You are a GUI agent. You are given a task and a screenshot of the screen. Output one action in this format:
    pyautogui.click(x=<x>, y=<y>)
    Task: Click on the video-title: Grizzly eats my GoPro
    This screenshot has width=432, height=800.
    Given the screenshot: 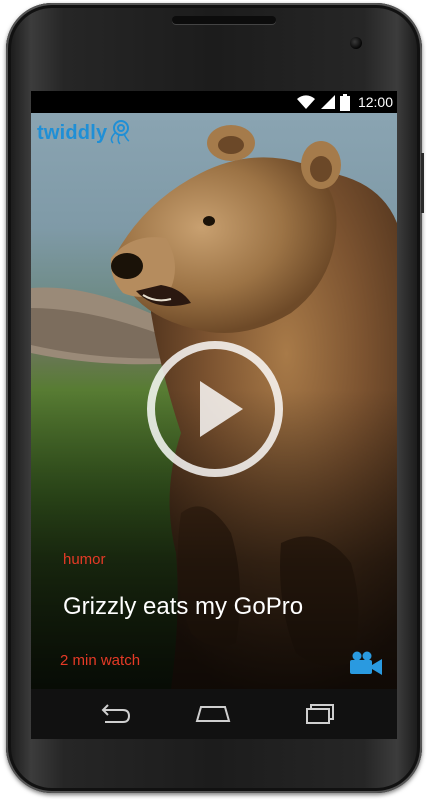 What is the action you would take?
    pyautogui.click(x=183, y=607)
    